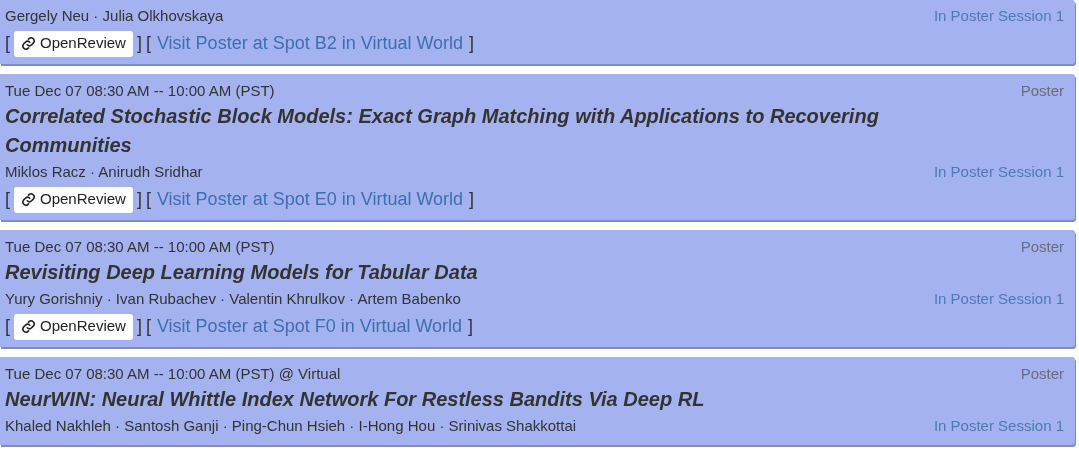 This screenshot has width=1079, height=471. Describe the element at coordinates (310, 199) in the screenshot. I see `poster-link: Visit Poster at Spot E0 in Virtual World` at that location.